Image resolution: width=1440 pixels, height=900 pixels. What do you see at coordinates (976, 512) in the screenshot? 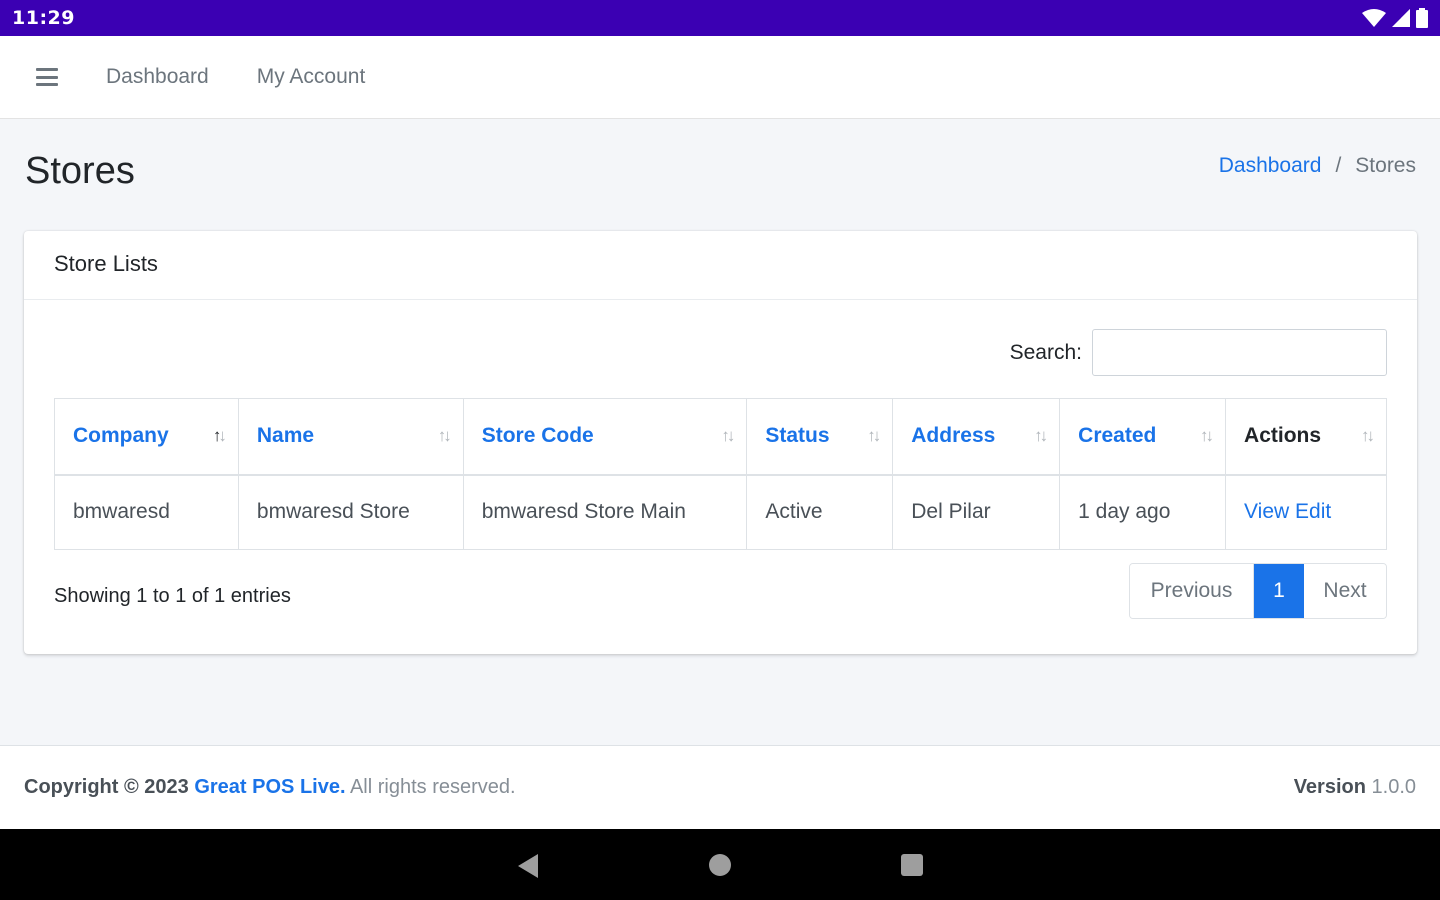
I see `cell-address: Del Pilar` at bounding box center [976, 512].